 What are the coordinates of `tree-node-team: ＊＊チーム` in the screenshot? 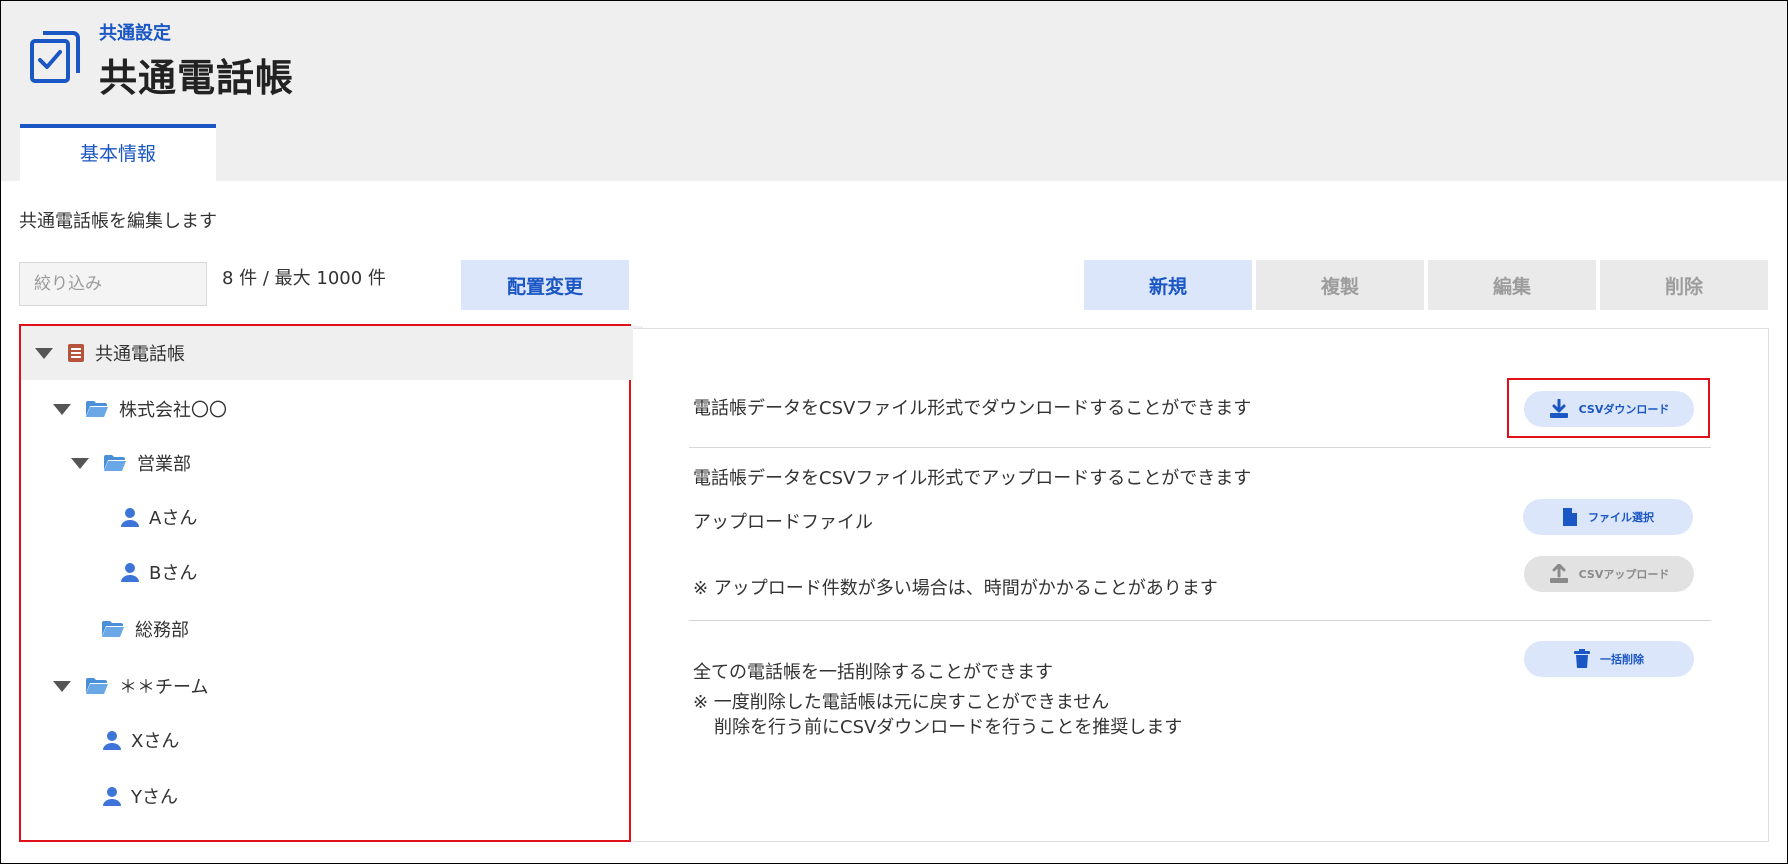 It's located at (341, 686).